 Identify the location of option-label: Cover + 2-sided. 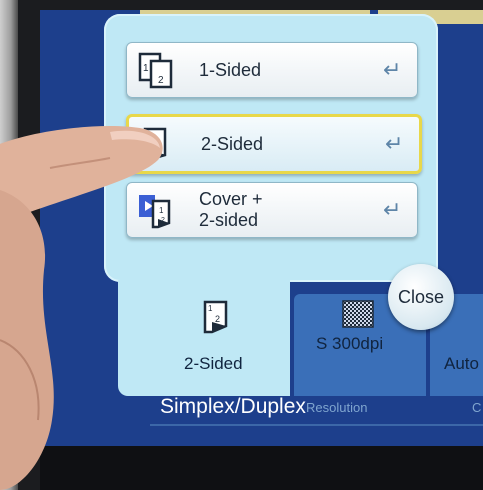
(231, 209).